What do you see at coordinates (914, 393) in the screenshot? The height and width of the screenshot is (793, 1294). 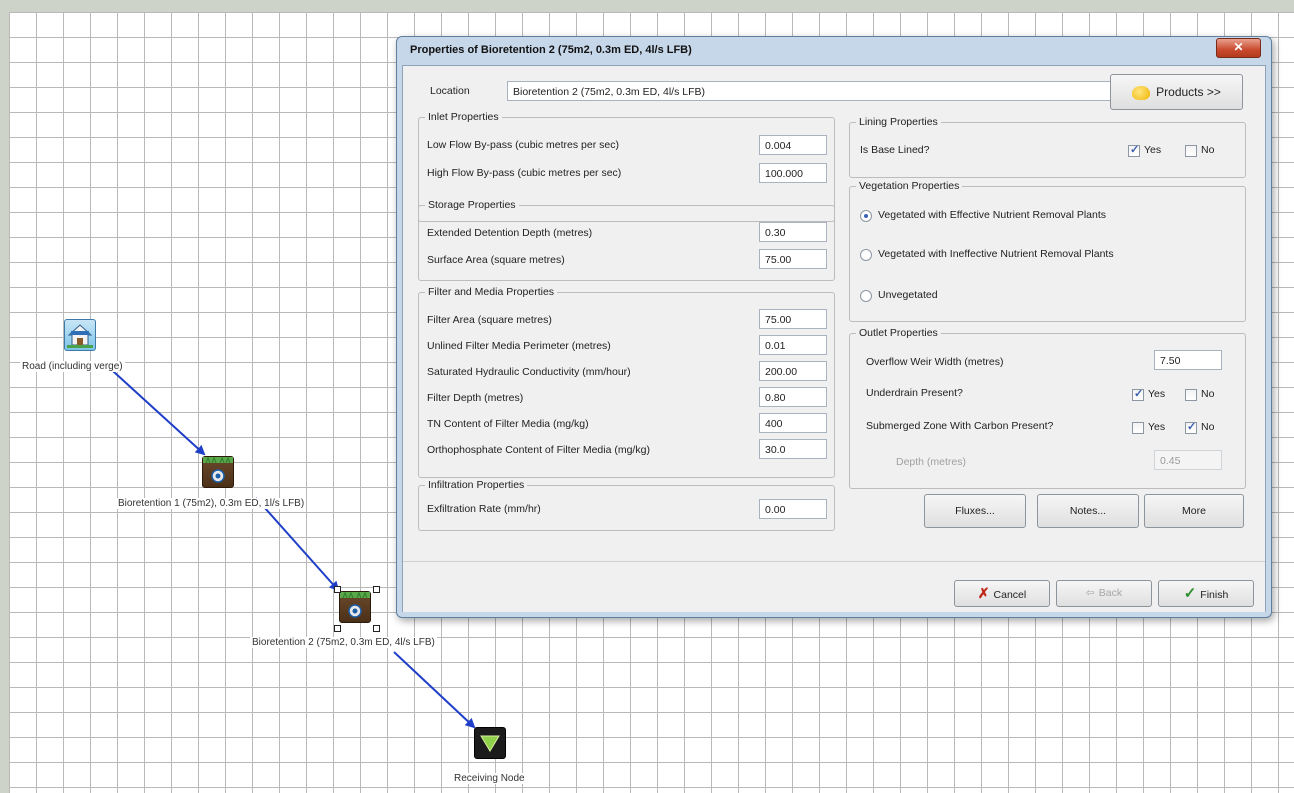 I see `underdrain-present-label: Underdrain Present?` at bounding box center [914, 393].